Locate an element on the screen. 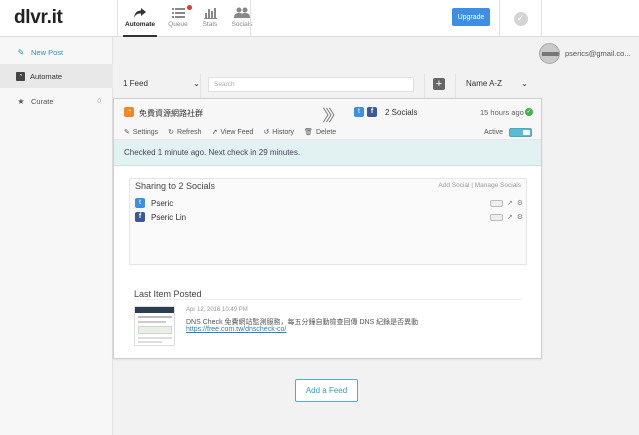 The height and width of the screenshot is (435, 639). history-icon: ↺ is located at coordinates (266, 132).